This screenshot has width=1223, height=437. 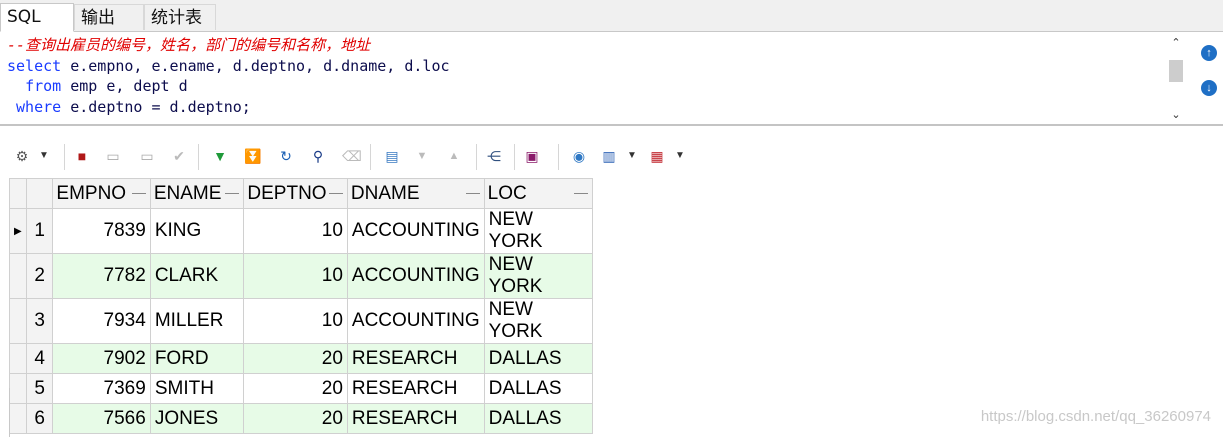 What do you see at coordinates (1176, 43) in the screenshot?
I see `scroll-up-arrow-icon: ⌃` at bounding box center [1176, 43].